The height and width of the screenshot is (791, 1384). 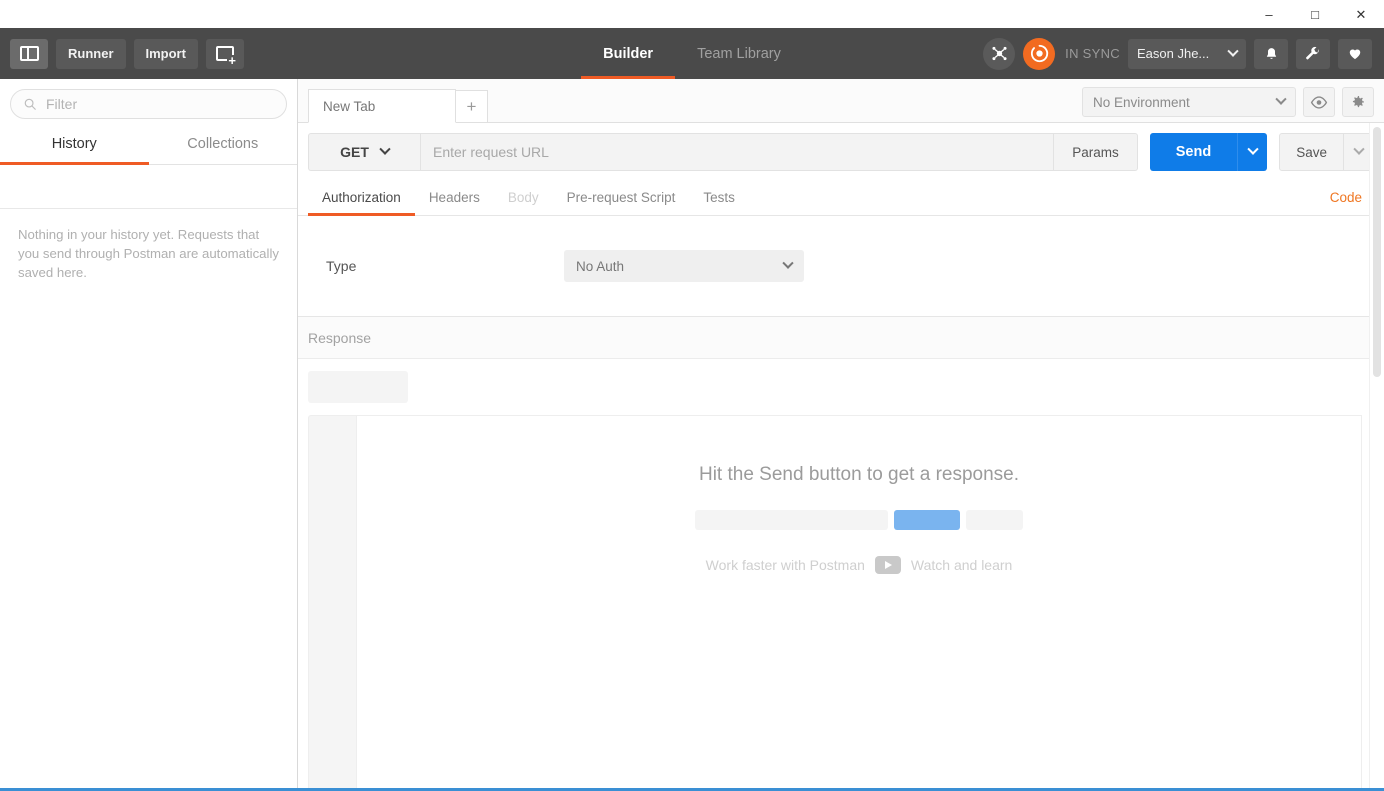 I want to click on tab-tests: Tests, so click(x=719, y=198).